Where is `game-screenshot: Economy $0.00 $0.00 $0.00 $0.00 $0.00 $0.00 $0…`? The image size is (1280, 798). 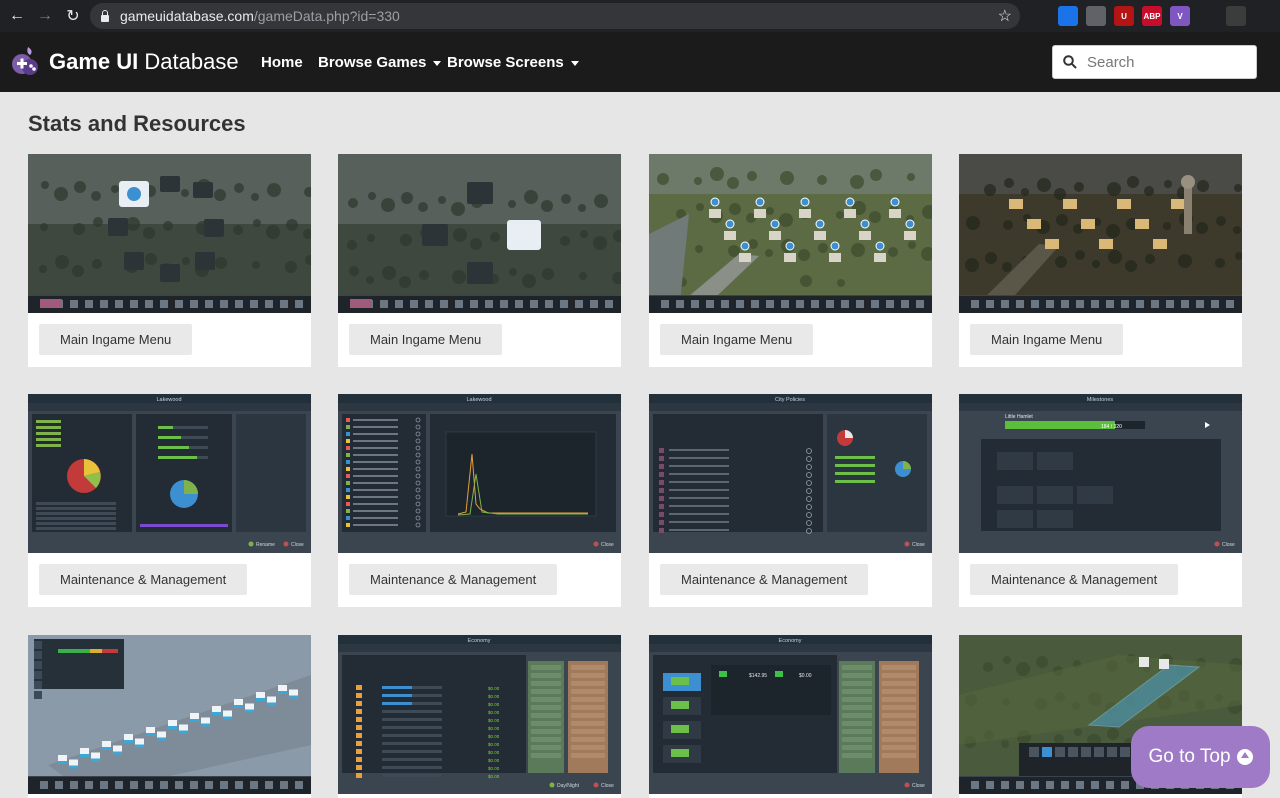
game-screenshot: Economy $0.00 $0.00 $0.00 $0.00 $0.00 $0.00 $0… is located at coordinates (479, 714).